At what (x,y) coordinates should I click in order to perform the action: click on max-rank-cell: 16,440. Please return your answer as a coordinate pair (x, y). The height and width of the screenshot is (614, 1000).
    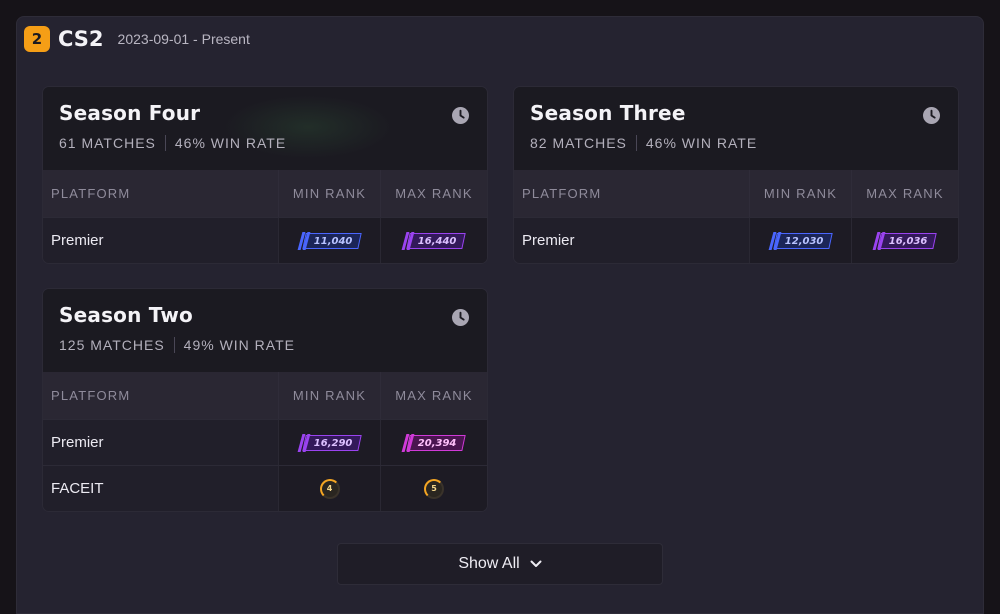
    Looking at the image, I should click on (433, 240).